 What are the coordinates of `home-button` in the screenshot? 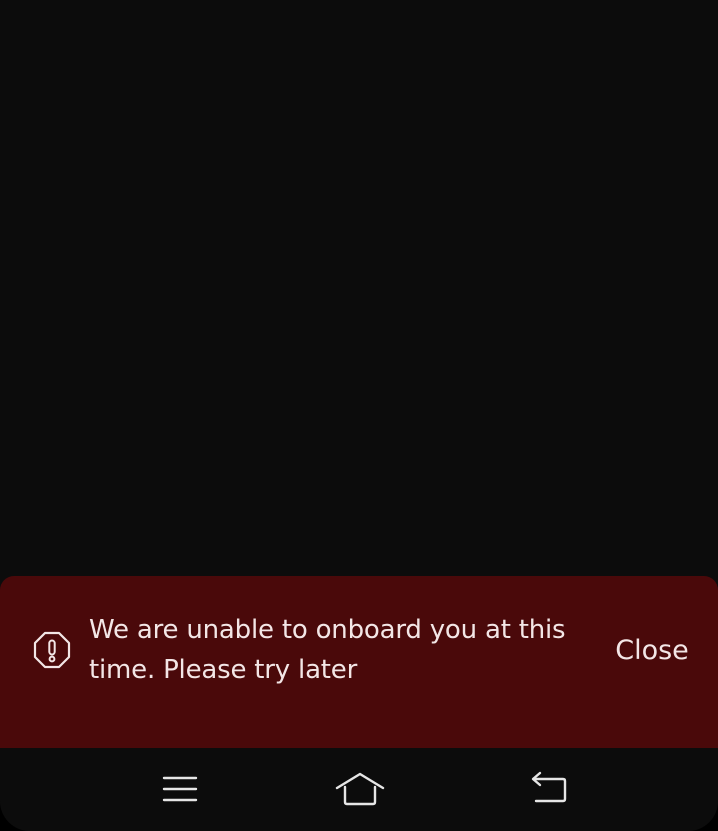 It's located at (360, 790).